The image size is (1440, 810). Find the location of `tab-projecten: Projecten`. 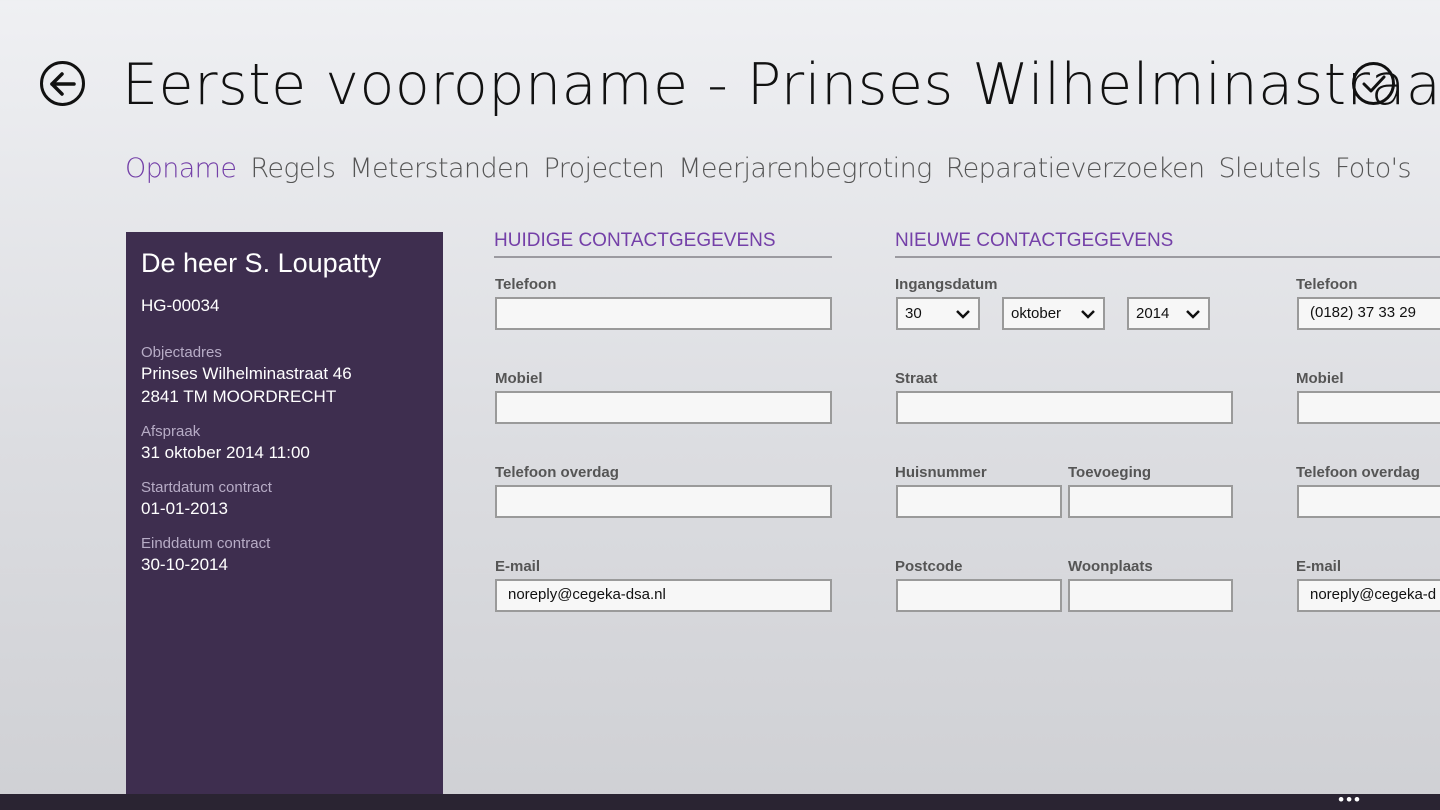

tab-projecten: Projecten is located at coordinates (604, 170).